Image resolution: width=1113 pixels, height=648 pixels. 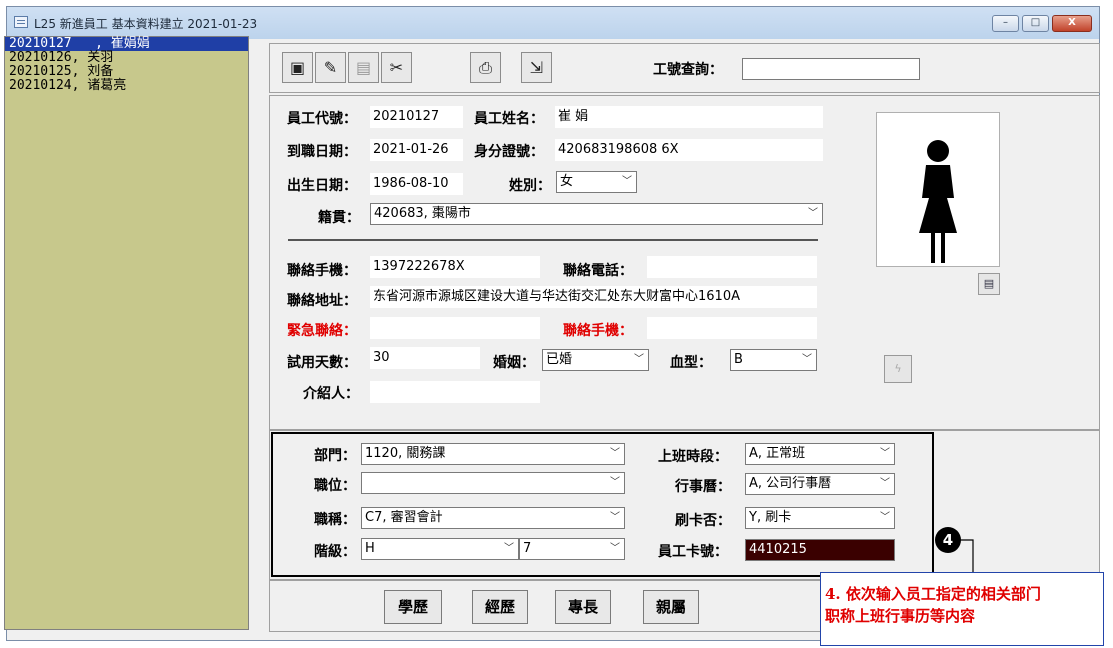 I want to click on card-no-label: 員工卡號：, so click(x=693, y=552).